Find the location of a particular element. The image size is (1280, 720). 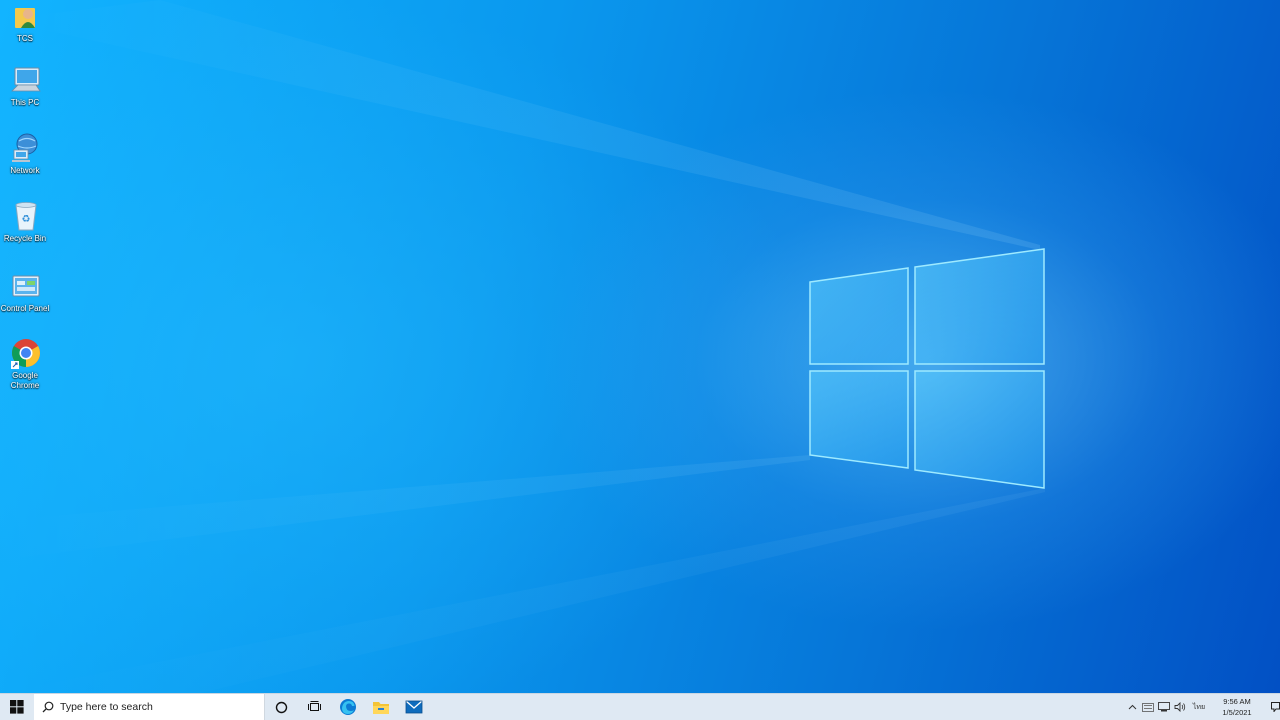

edge-icon is located at coordinates (347, 707).